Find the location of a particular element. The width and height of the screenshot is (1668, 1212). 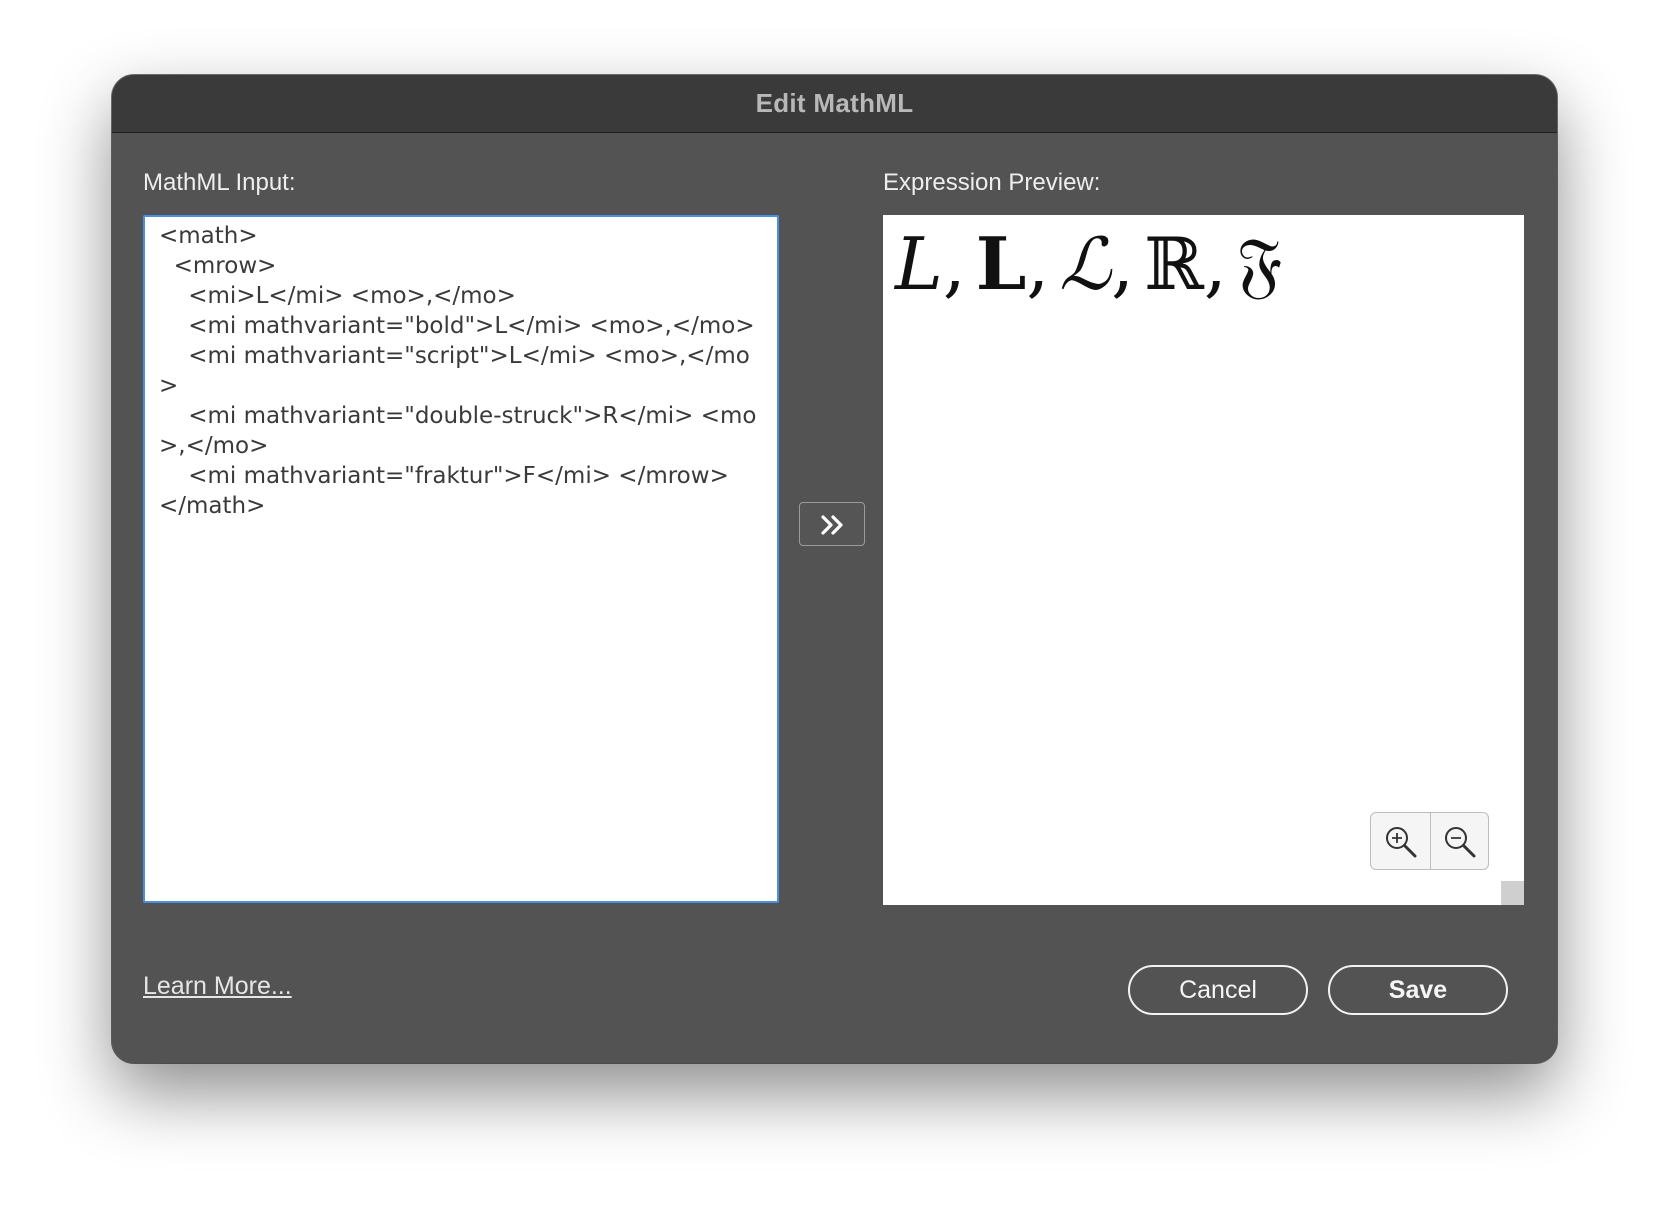

zoom-controls is located at coordinates (1429, 841).